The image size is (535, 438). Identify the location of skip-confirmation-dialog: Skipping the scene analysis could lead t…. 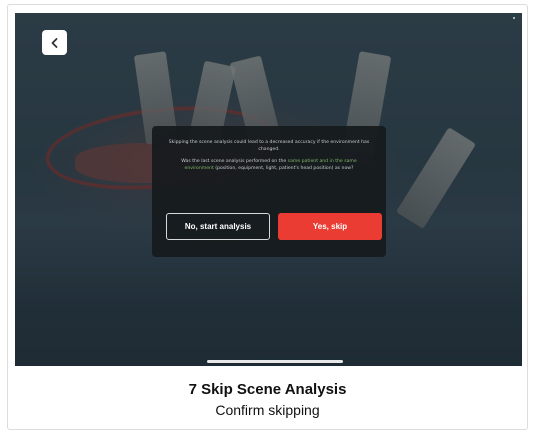
(269, 191).